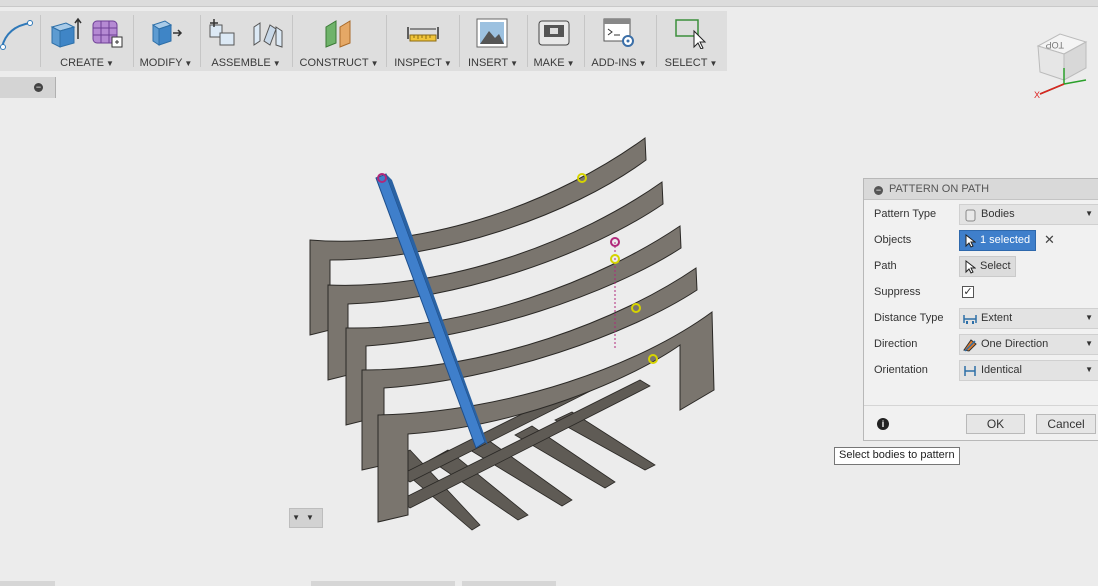  What do you see at coordinates (897, 456) in the screenshot?
I see `tooltip: Select bodies to pattern` at bounding box center [897, 456].